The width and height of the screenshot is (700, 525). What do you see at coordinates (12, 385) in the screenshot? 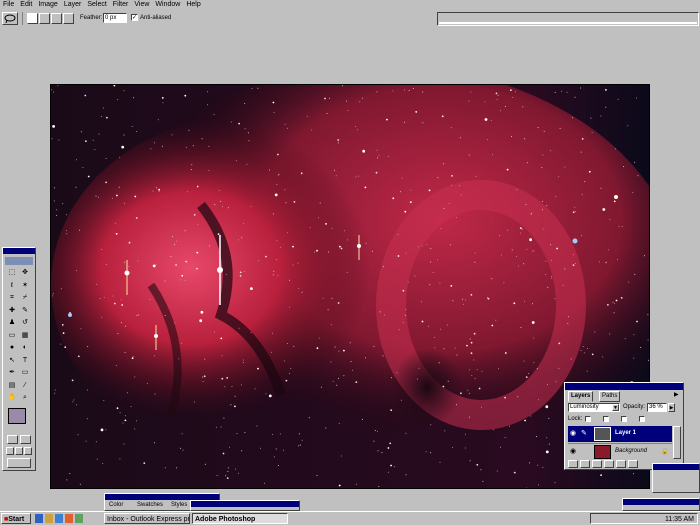
I see `notes-tool-icon: ▤` at bounding box center [12, 385].